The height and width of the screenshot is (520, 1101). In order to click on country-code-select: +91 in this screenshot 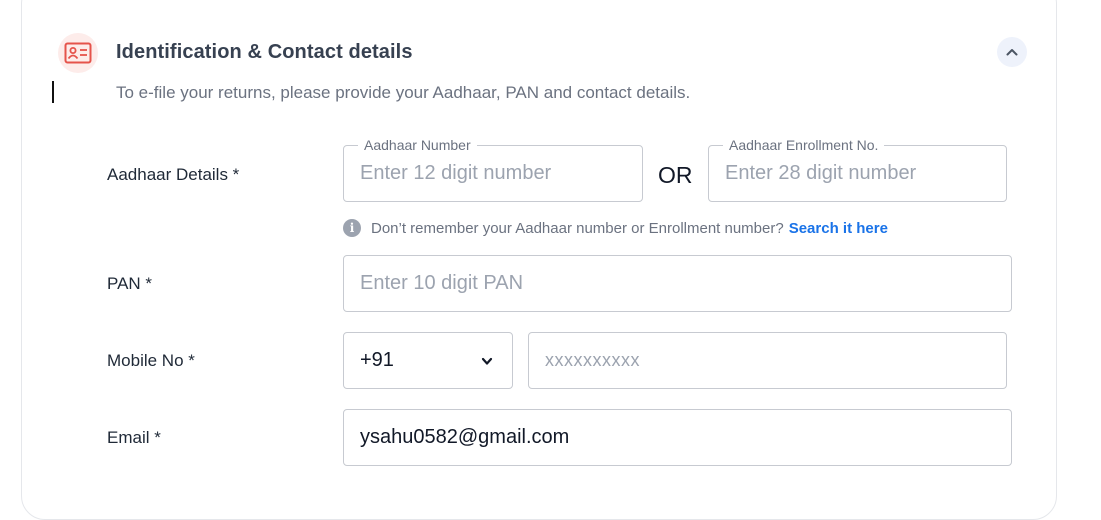, I will do `click(428, 360)`.